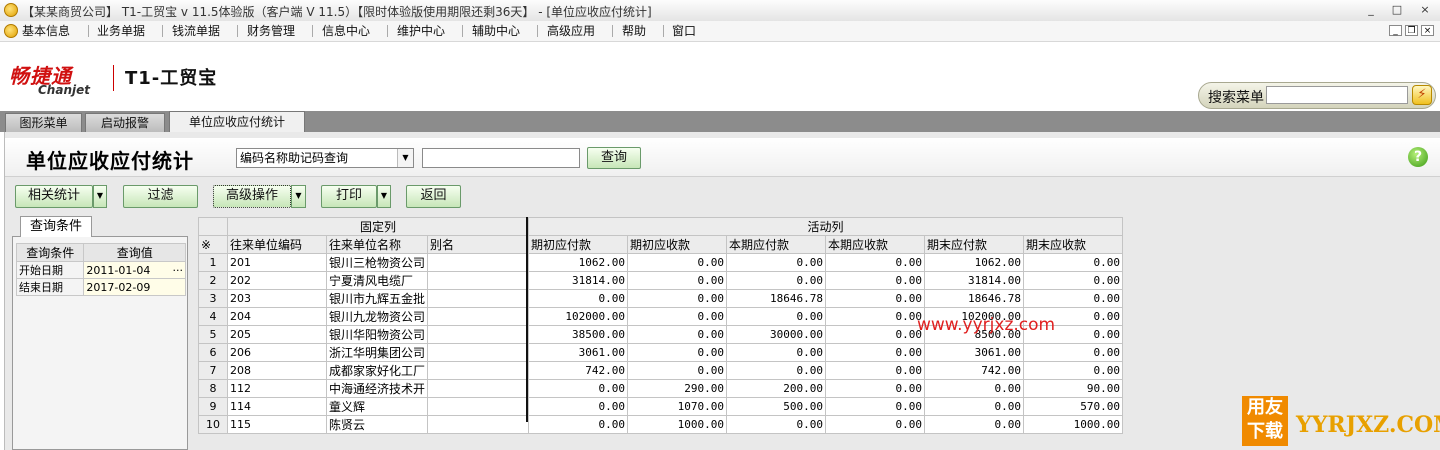  I want to click on cell-closing-payable: 18646.78, so click(974, 298).